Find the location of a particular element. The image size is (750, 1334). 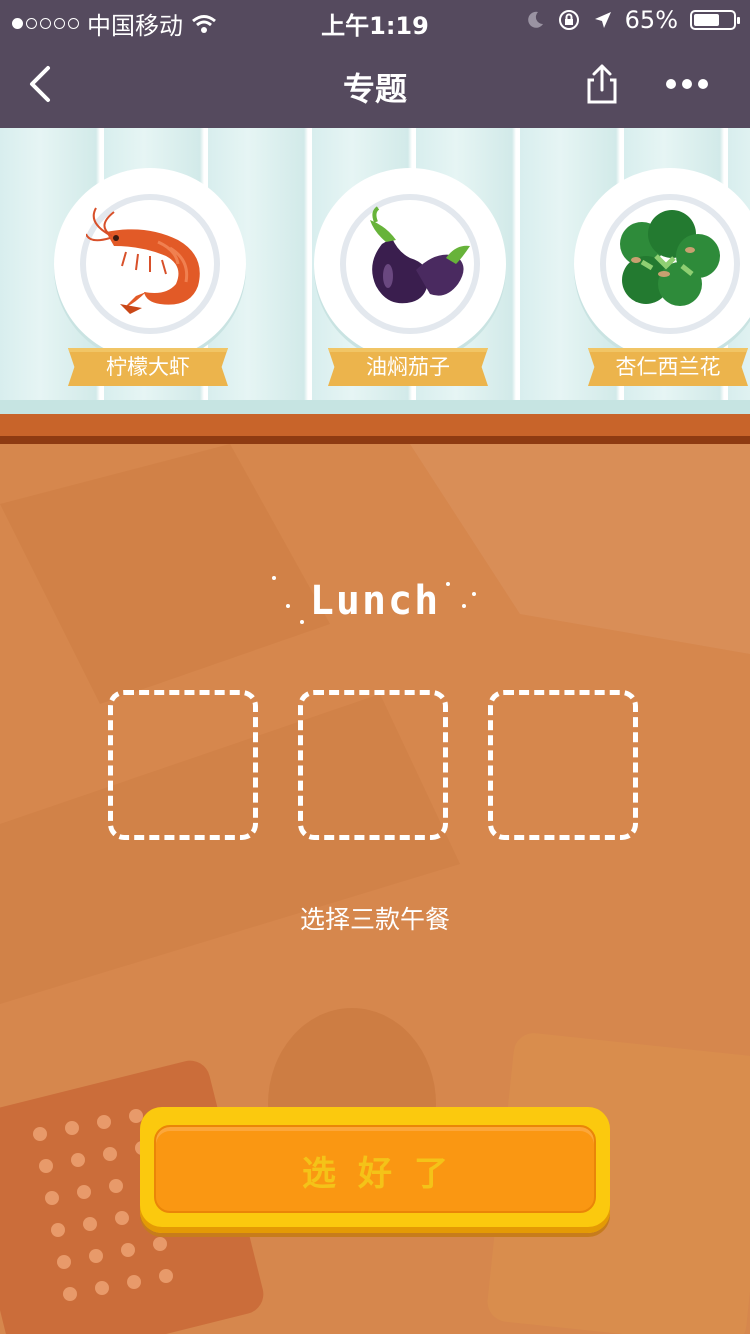

moon-icon is located at coordinates (535, 19).